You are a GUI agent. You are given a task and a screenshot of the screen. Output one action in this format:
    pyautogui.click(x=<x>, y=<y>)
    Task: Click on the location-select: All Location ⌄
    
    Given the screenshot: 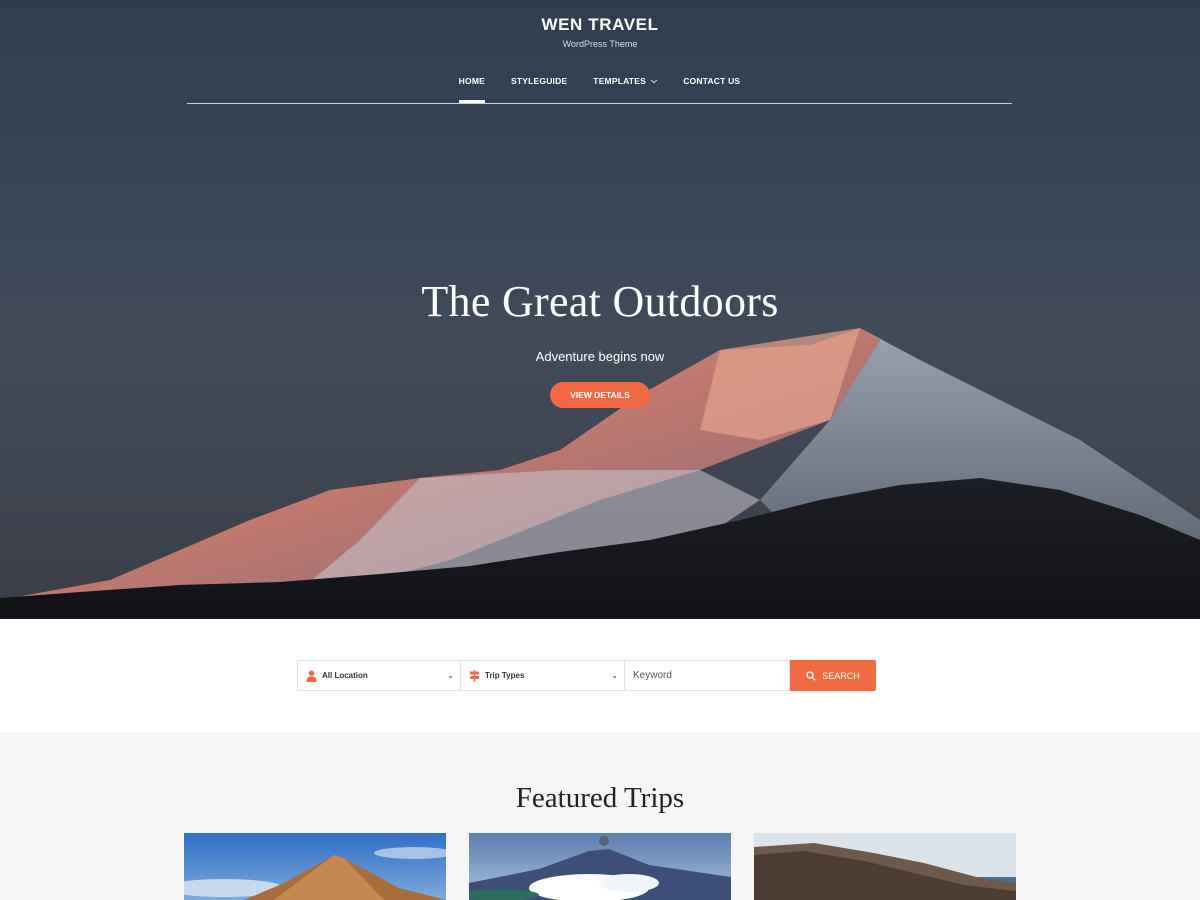 What is the action you would take?
    pyautogui.click(x=379, y=675)
    